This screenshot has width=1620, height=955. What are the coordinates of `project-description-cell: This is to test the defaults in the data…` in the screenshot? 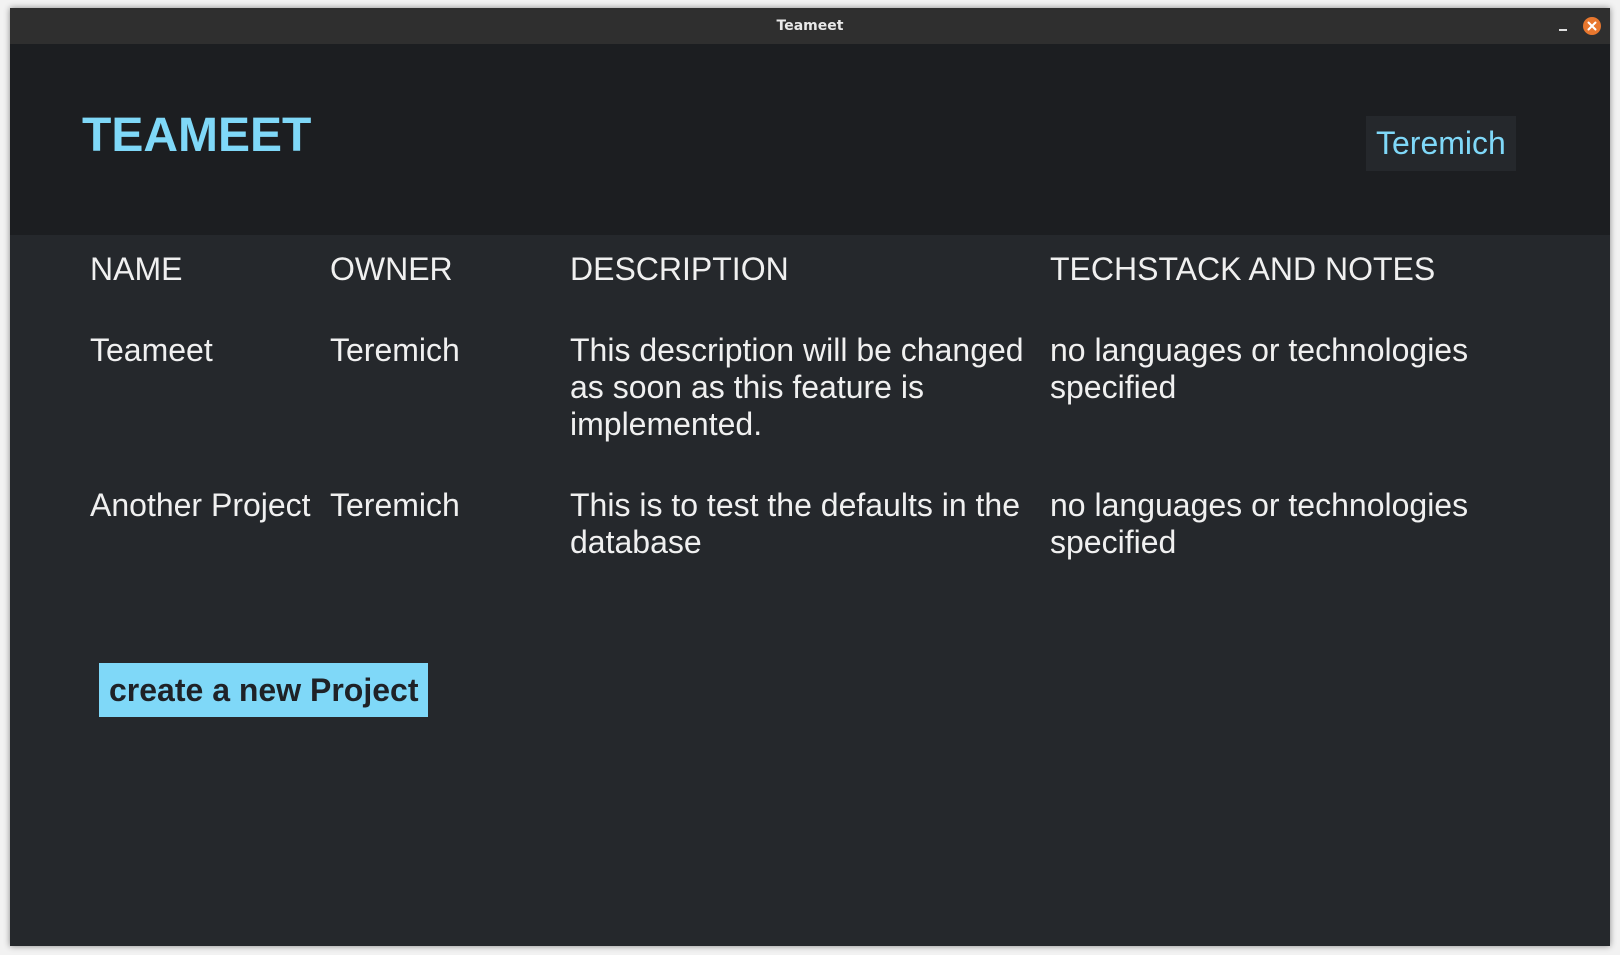 It's located at (795, 523).